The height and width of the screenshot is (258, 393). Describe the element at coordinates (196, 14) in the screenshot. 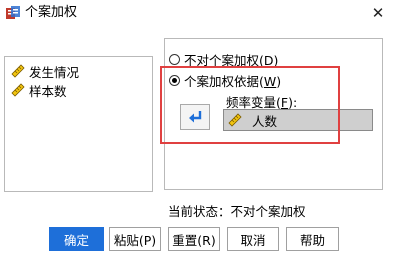

I see `title-bar: 个案加权 ✕` at that location.